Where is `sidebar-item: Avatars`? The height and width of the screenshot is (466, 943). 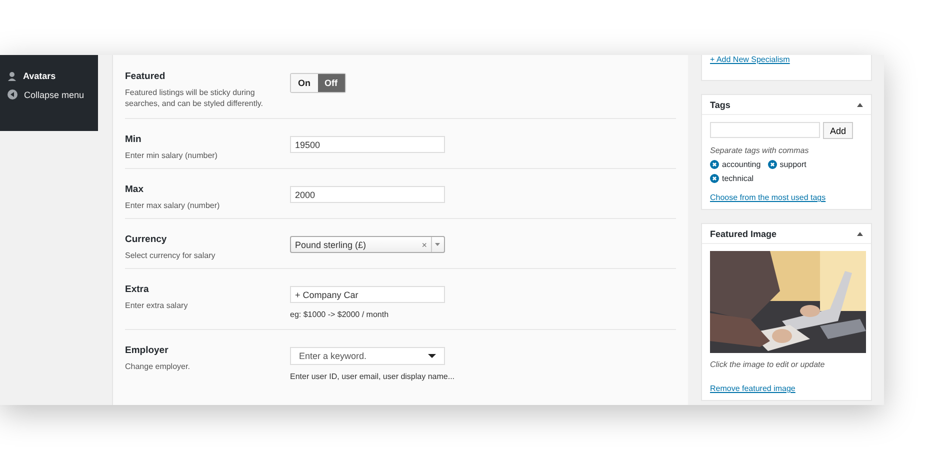 sidebar-item: Avatars is located at coordinates (49, 75).